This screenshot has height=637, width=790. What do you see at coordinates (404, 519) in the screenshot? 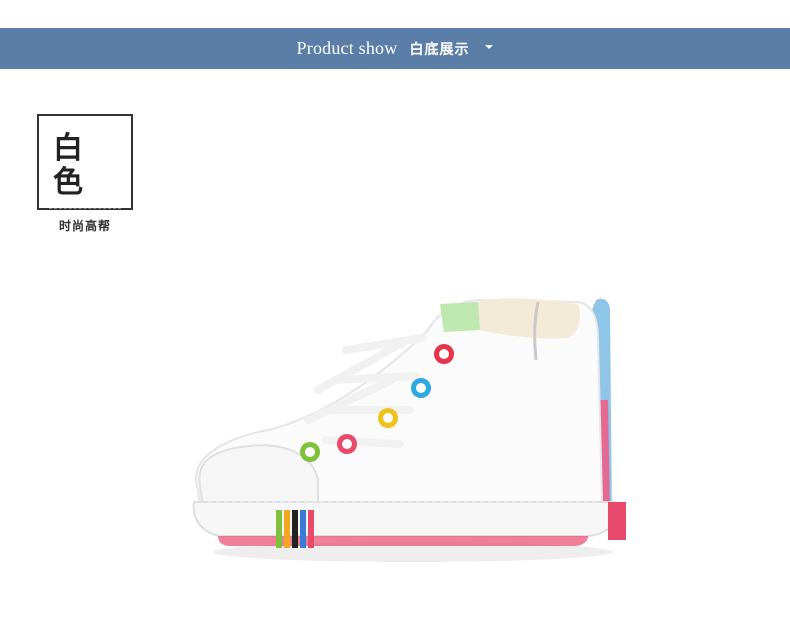
I see `shoe-sole` at bounding box center [404, 519].